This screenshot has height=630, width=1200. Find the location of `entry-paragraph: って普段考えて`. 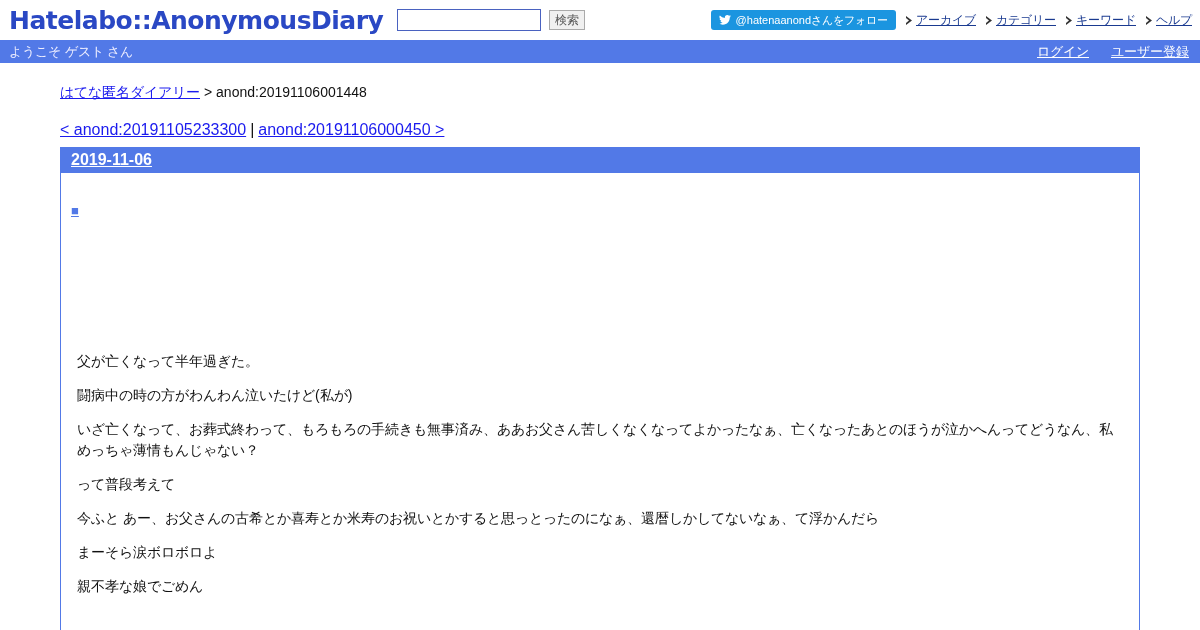

entry-paragraph: って普段考えて is located at coordinates (126, 484).